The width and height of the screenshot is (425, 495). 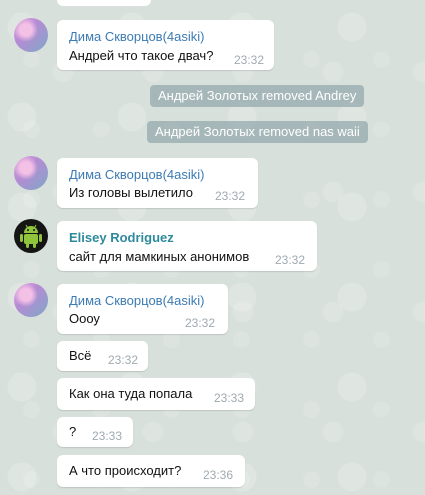 I want to click on message-bubble: Как она туда попала 23:33, so click(x=156, y=394).